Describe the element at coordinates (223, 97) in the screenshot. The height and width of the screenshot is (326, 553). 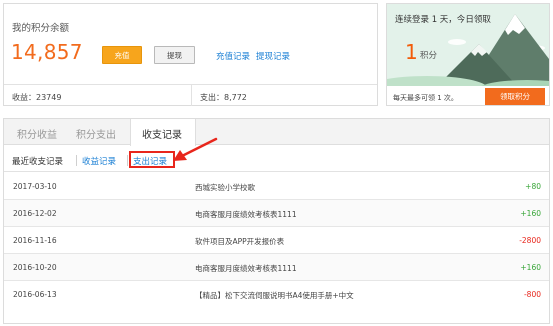
I see `expense-total: 支出：8,772` at that location.